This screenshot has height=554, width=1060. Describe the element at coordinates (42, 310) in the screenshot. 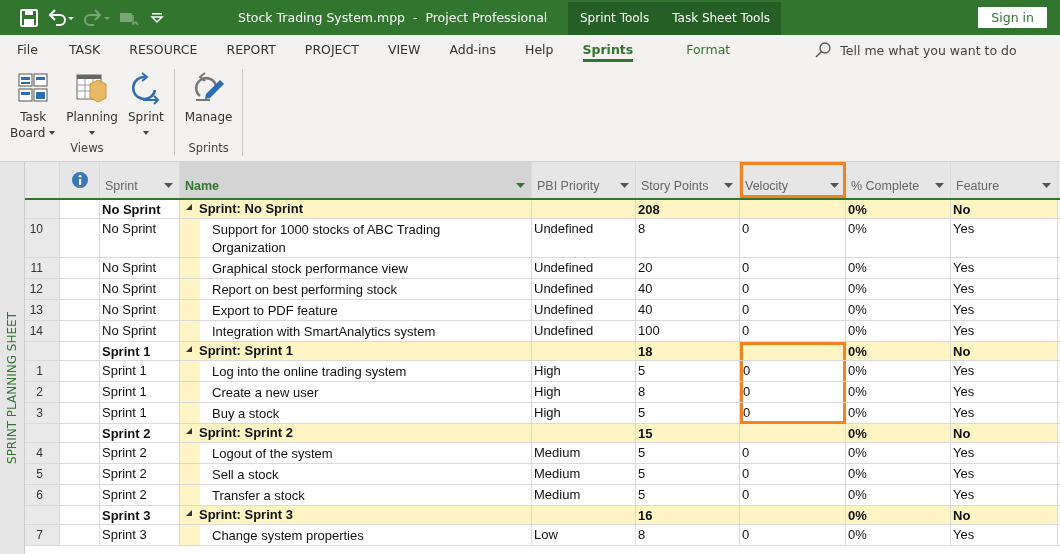

I see `row-number: 13` at that location.